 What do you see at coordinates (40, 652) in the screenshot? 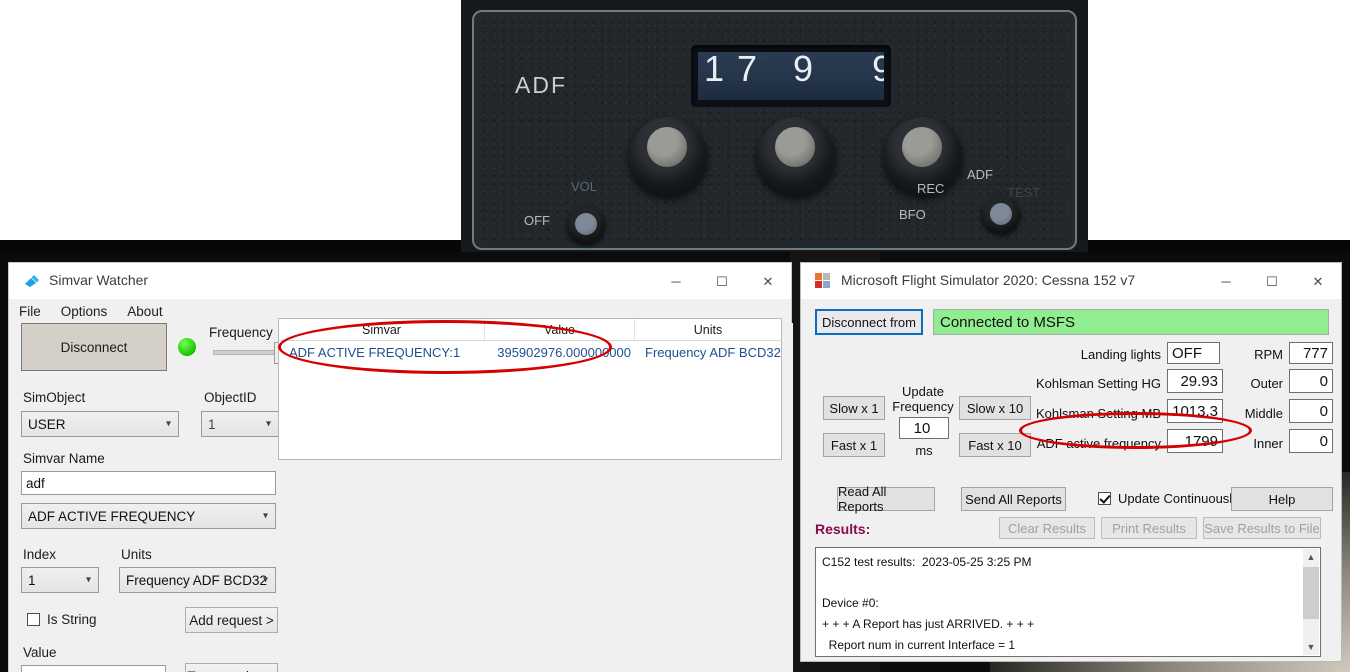
I see `value-label: Value` at bounding box center [40, 652].